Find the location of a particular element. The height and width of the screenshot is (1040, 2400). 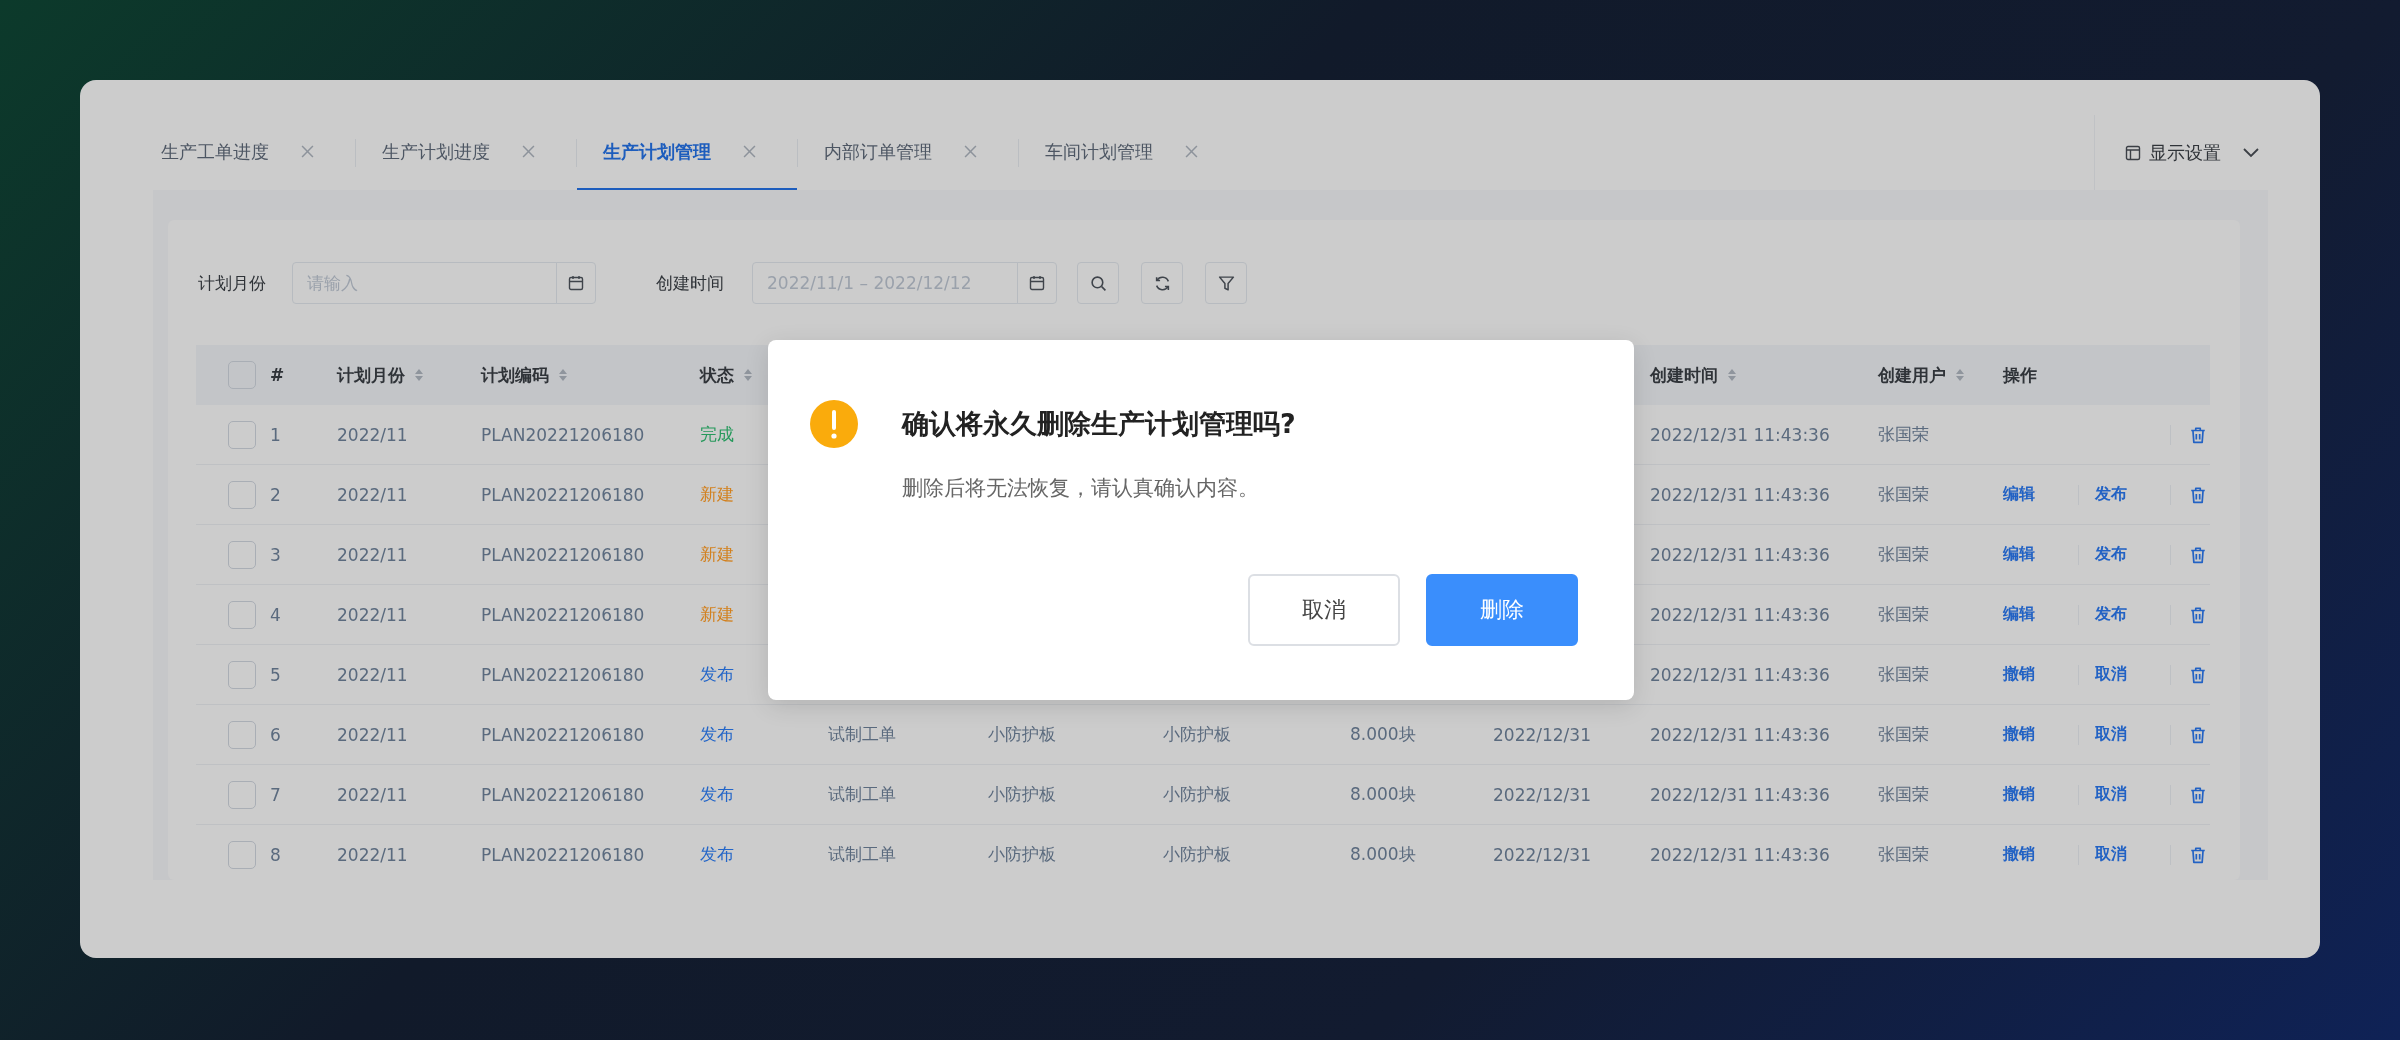

search-icon is located at coordinates (1098, 283).